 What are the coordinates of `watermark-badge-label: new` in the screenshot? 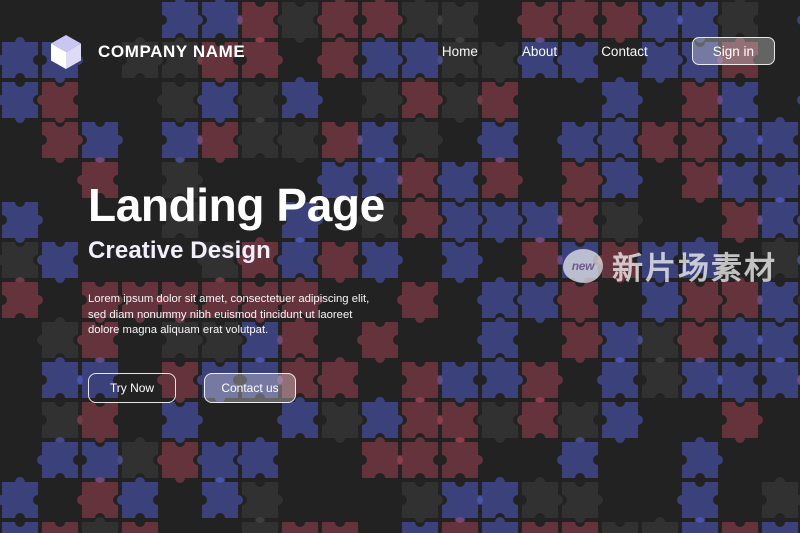 It's located at (583, 265).